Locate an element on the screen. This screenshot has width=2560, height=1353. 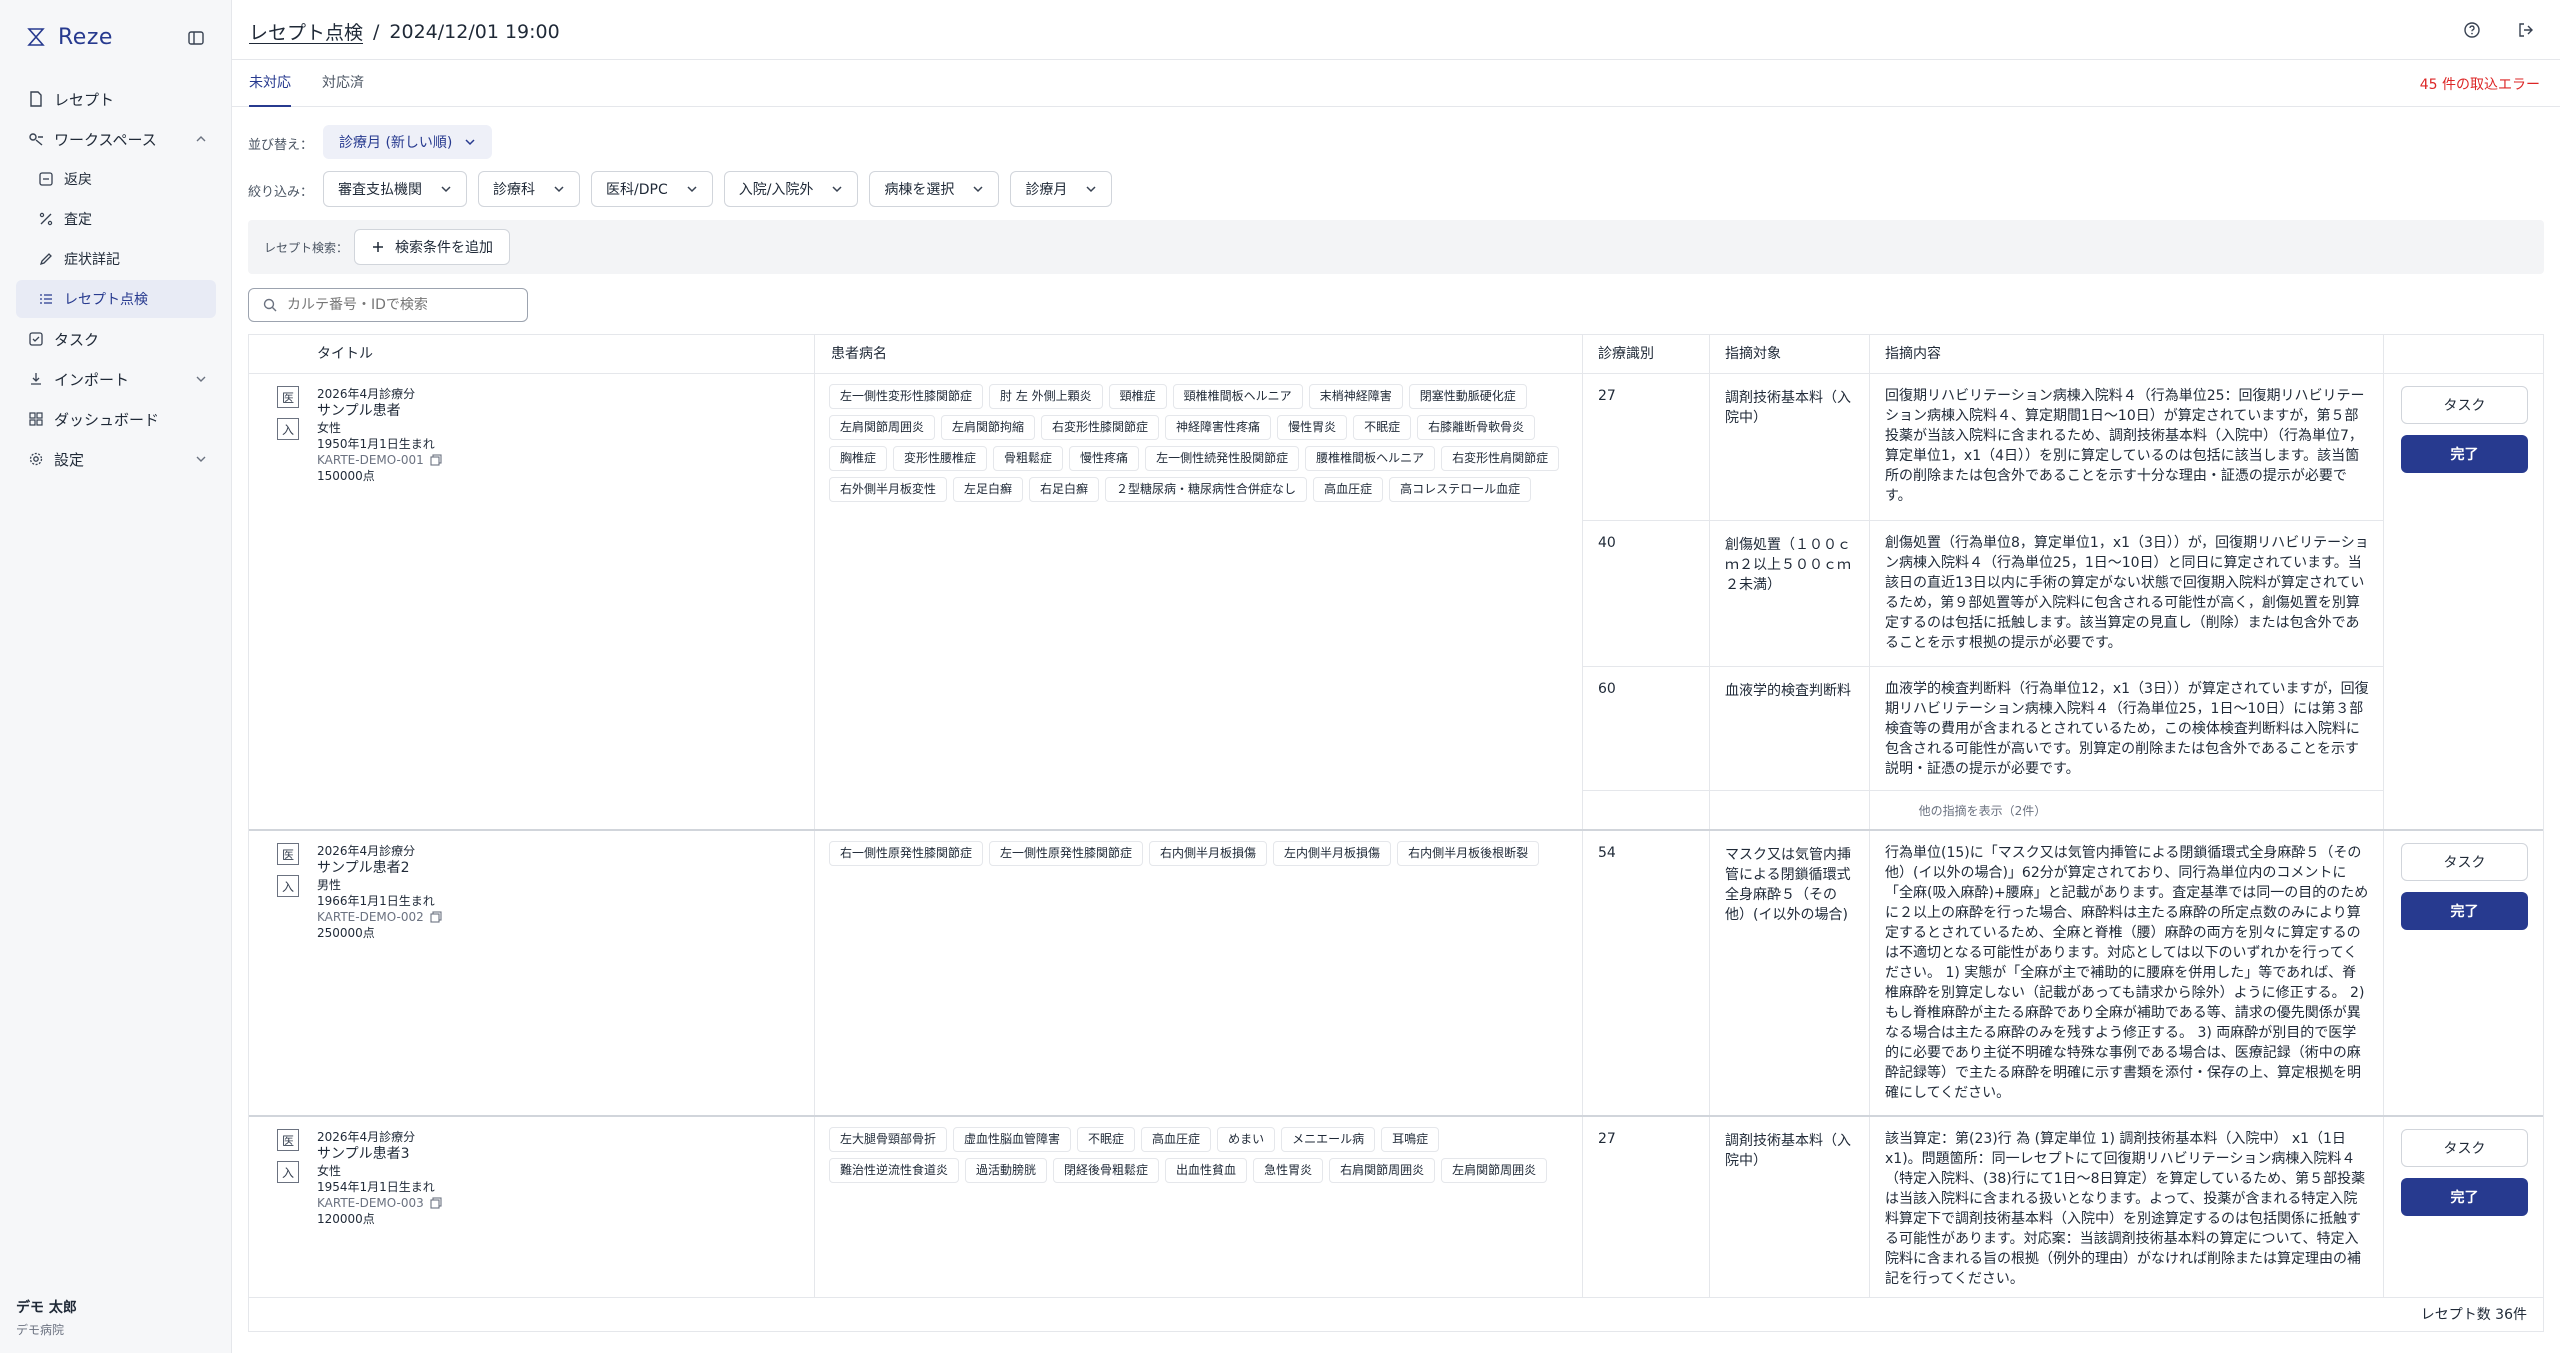
logout-icon is located at coordinates (2526, 30).